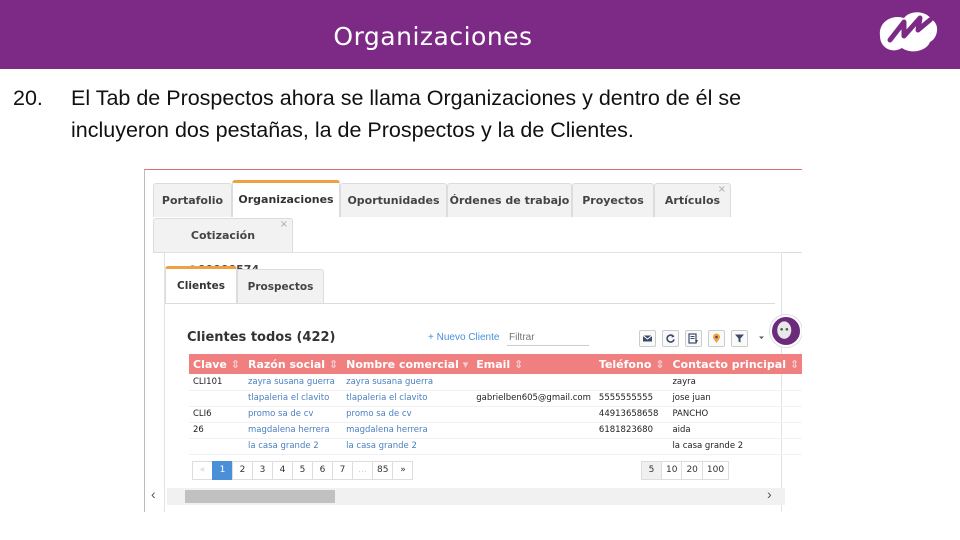  I want to click on page-size-button: 20, so click(692, 470).